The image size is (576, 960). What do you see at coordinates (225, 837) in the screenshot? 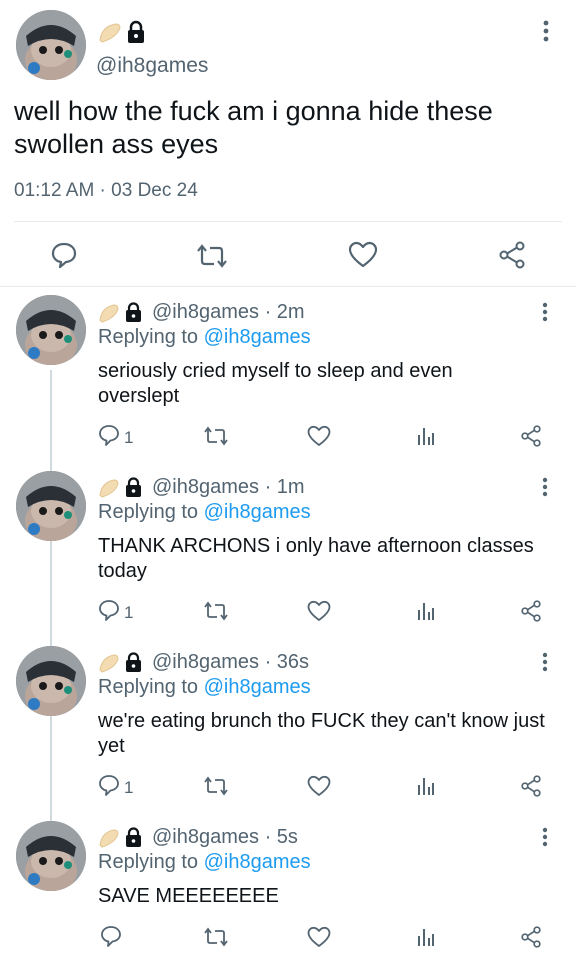
I see `reply-handle-time: @ih8games · 5s` at bounding box center [225, 837].